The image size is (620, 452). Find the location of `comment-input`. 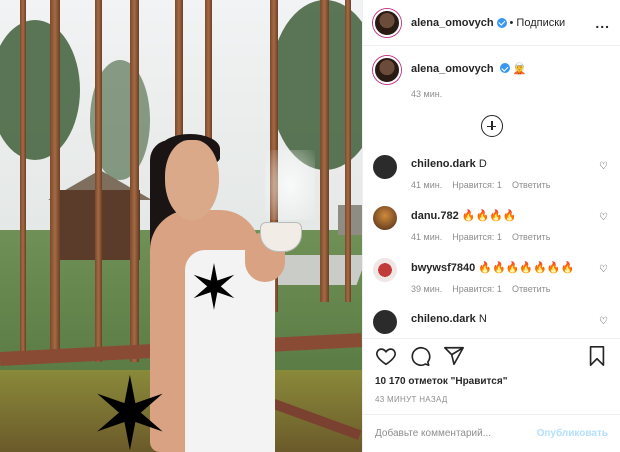

comment-input is located at coordinates (456, 433).